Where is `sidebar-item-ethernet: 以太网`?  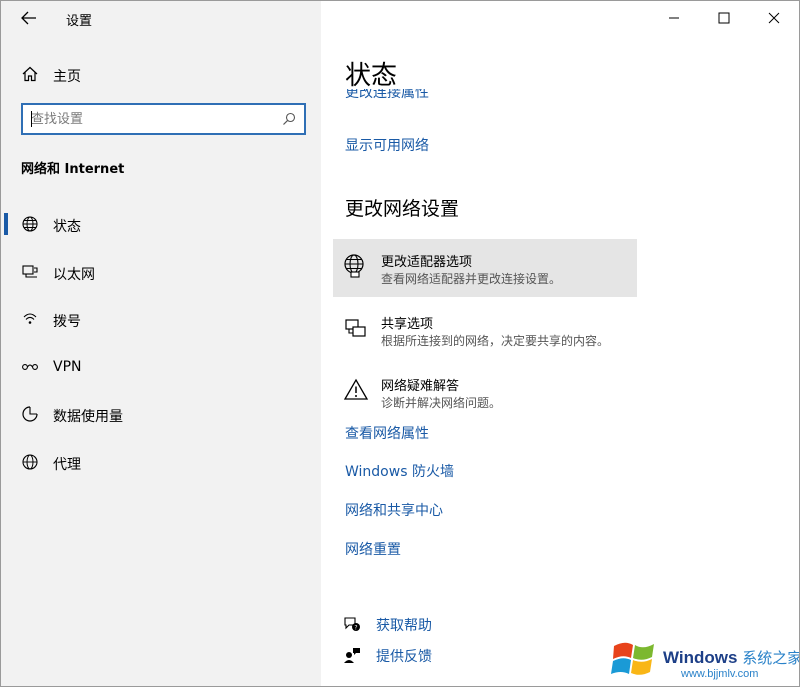
sidebar-item-ethernet: 以太网 is located at coordinates (161, 279).